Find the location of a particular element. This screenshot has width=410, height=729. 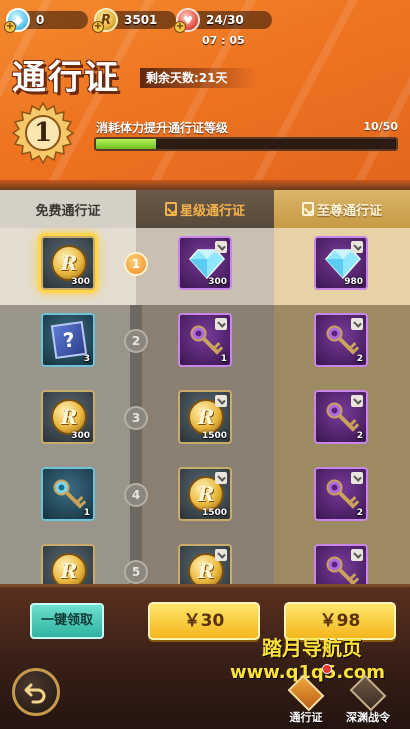

reward-free-slot: R is located at coordinates (68, 564).